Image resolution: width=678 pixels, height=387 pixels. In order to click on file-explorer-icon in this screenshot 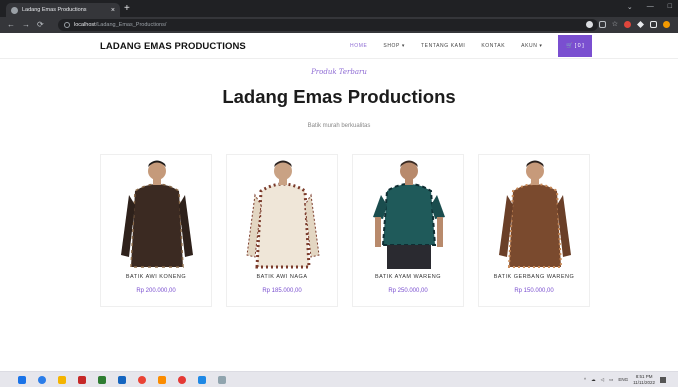, I will do `click(62, 380)`.